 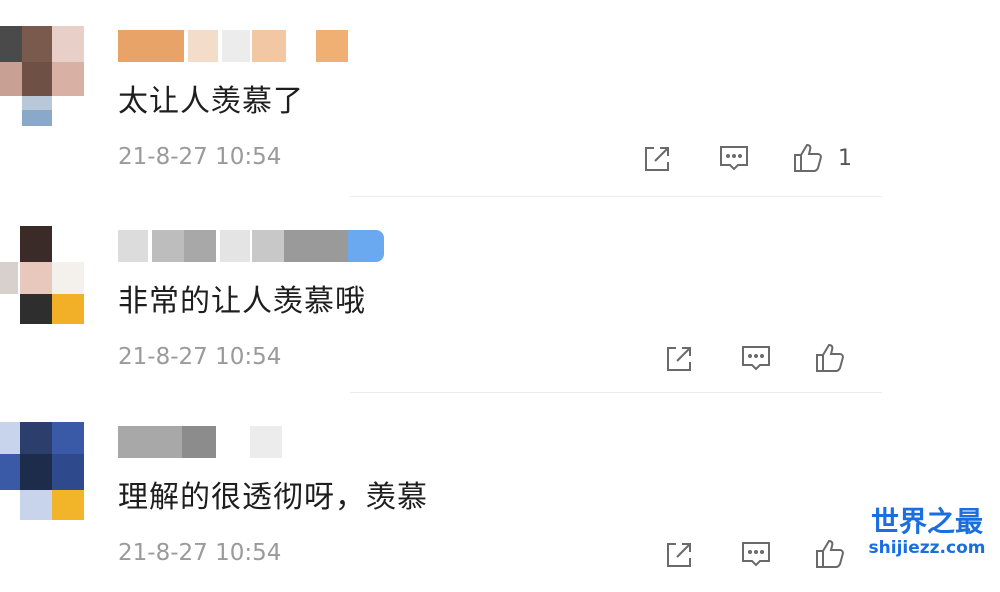 I want to click on comment-text: 理解的很透彻呀，羡慕, so click(x=273, y=497).